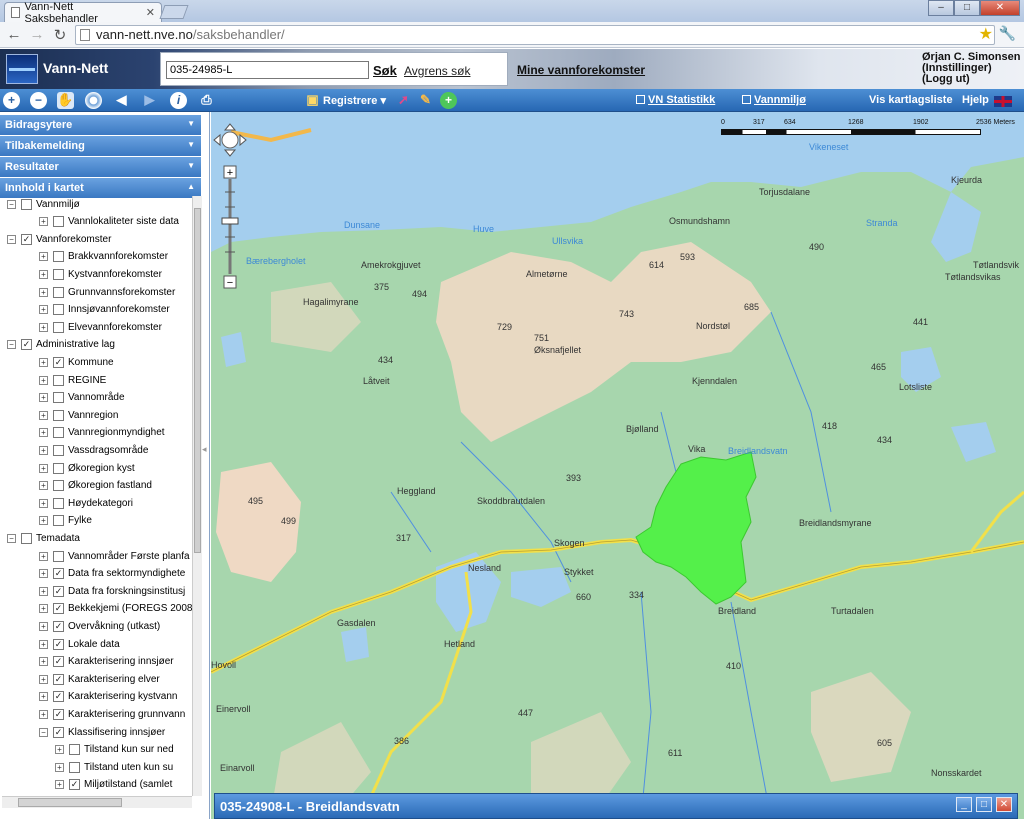 This screenshot has width=1024, height=819. I want to click on tree-item: − Vannmiljø, so click(43, 204).